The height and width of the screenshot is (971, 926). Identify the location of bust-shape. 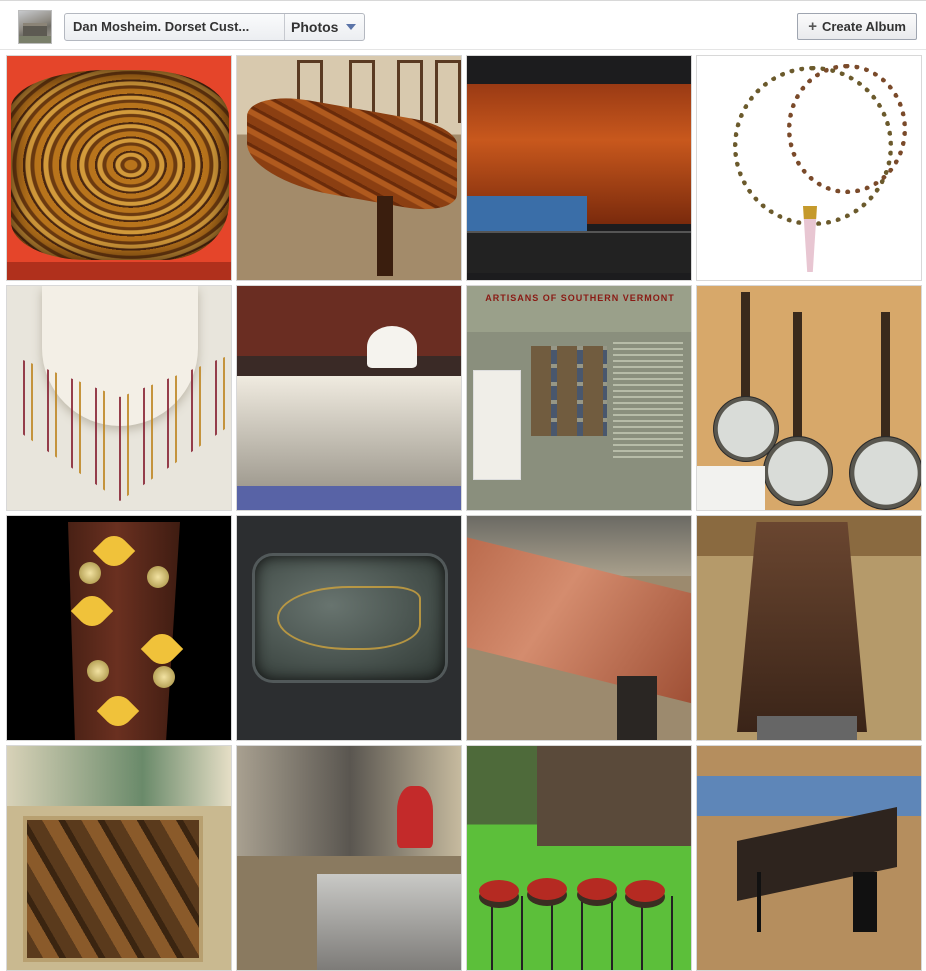
(392, 347).